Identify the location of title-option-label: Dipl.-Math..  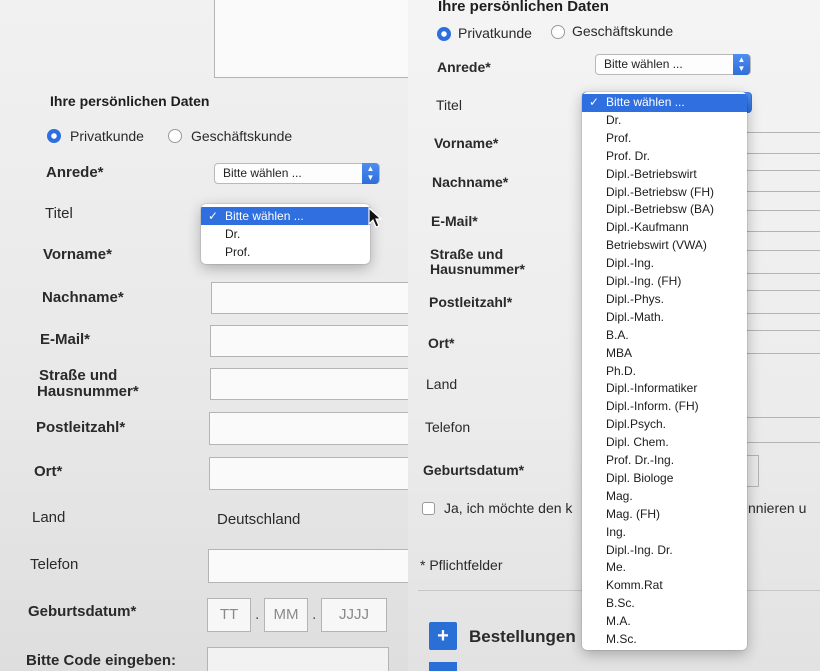
(635, 316).